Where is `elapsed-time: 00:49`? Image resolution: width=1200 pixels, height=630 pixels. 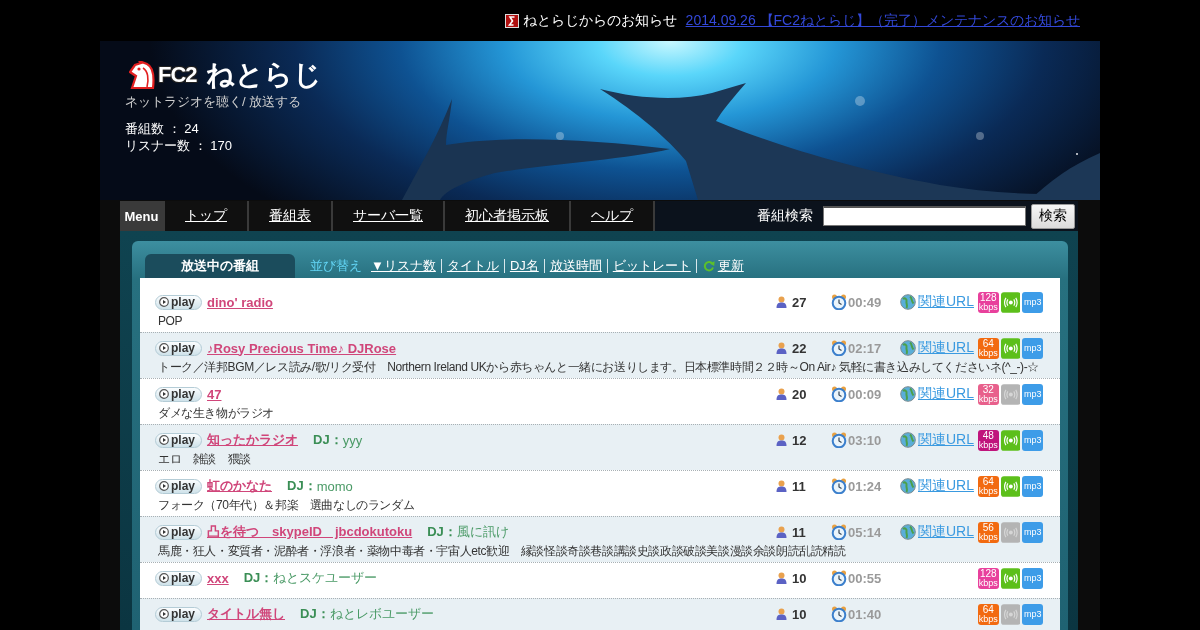
elapsed-time: 00:49 is located at coordinates (865, 302).